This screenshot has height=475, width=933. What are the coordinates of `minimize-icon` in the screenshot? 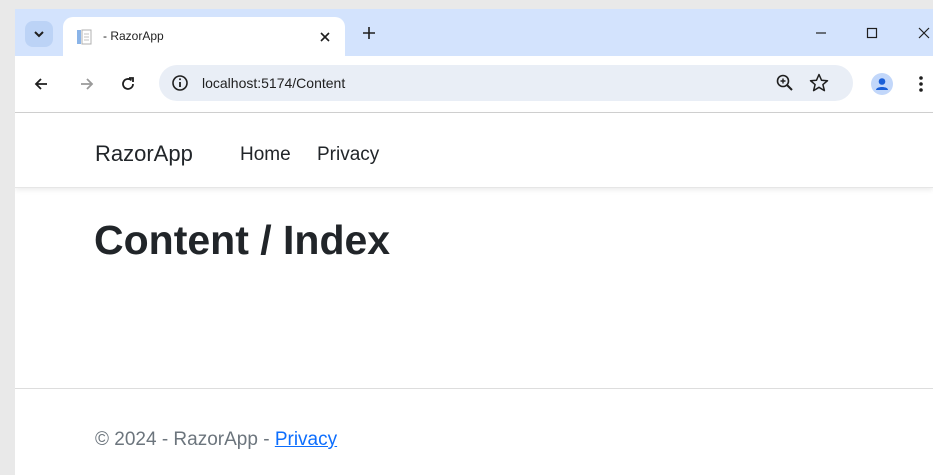 It's located at (821, 33).